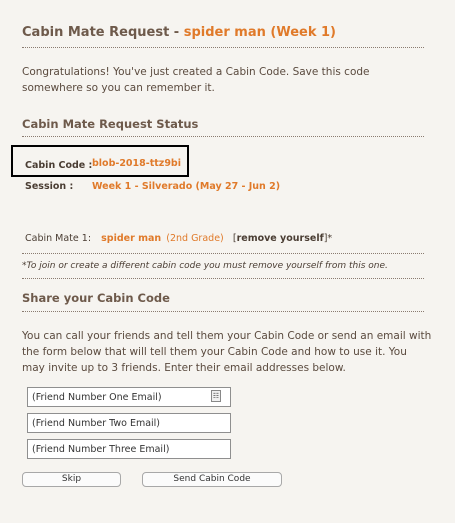 This screenshot has height=523, width=455. What do you see at coordinates (136, 163) in the screenshot?
I see `cabin-code-value: blob-2018-ttz9bi` at bounding box center [136, 163].